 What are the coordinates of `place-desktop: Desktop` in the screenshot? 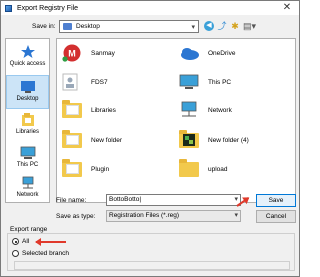 It's located at (27, 92).